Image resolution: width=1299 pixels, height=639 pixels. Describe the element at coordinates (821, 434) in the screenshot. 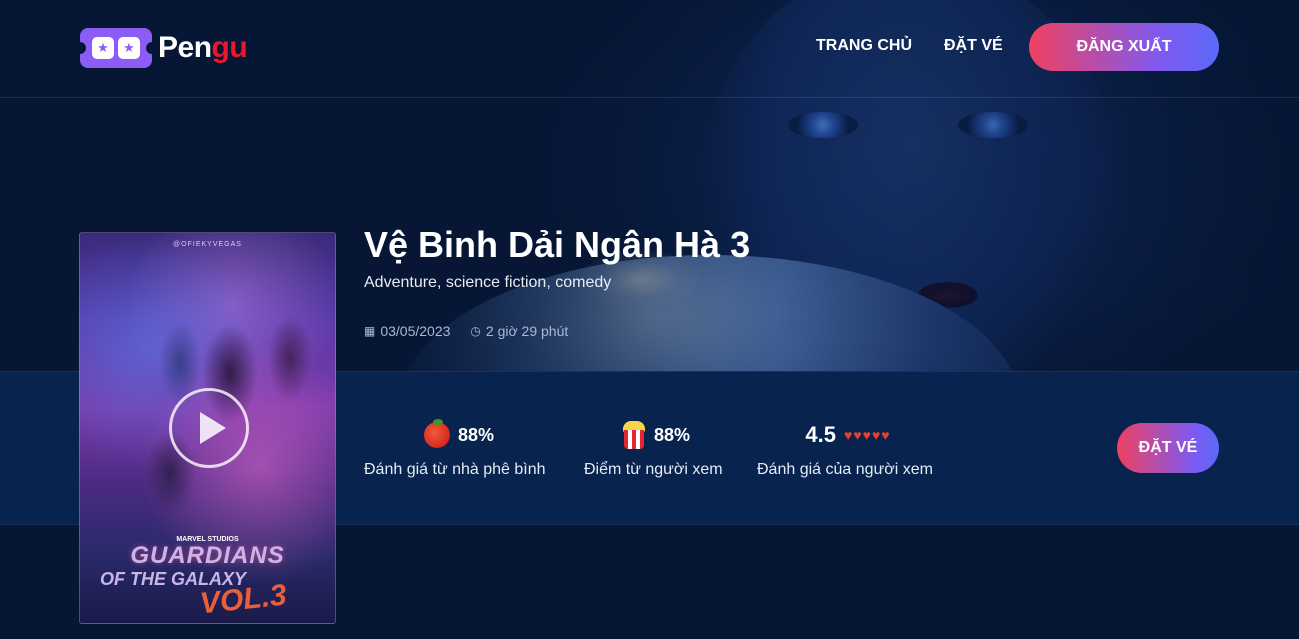

I see `user-rating-value: 4.5` at that location.